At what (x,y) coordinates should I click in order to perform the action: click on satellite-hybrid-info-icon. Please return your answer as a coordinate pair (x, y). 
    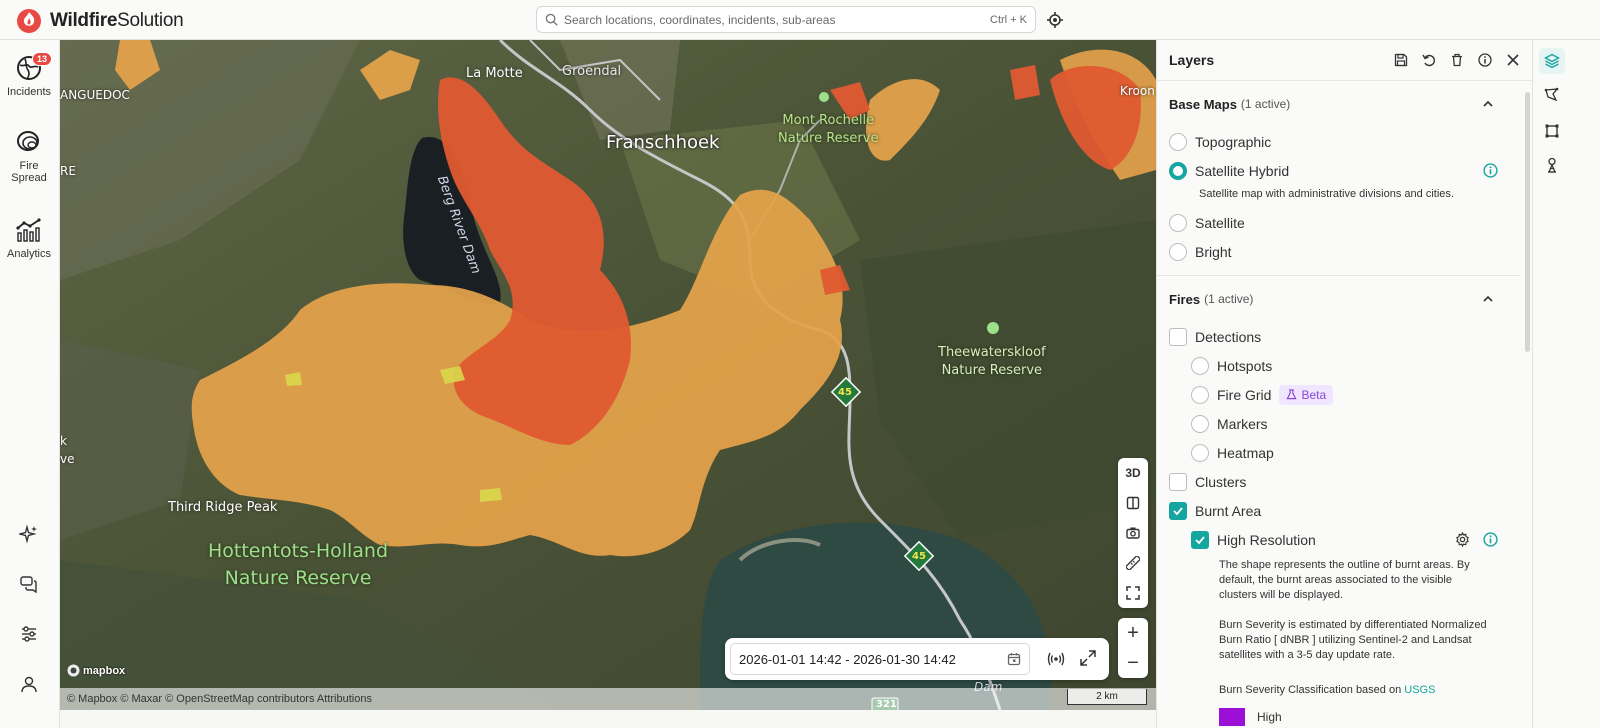
    Looking at the image, I should click on (1490, 170).